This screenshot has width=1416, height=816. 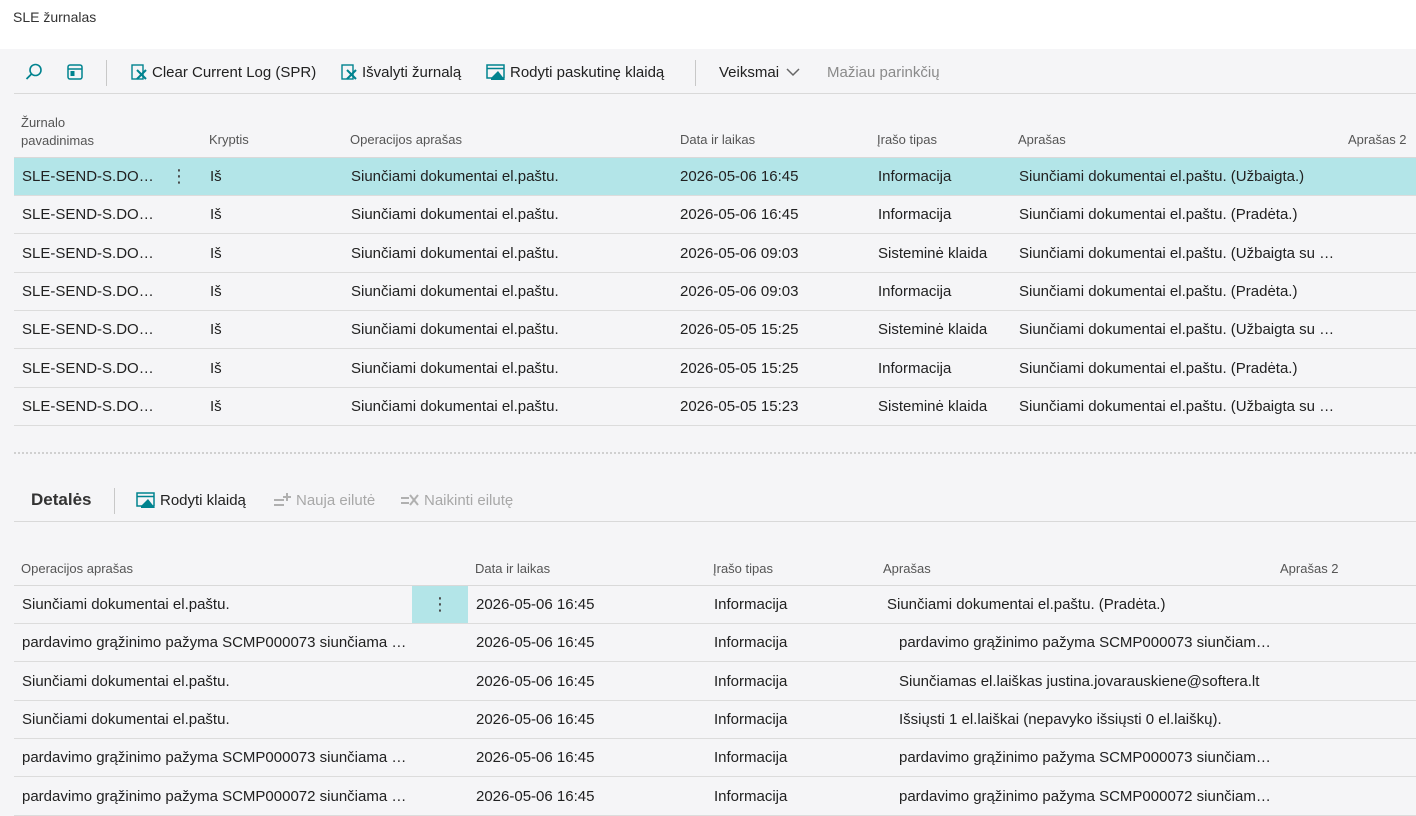 I want to click on maziau-parinkciu-button: Mažiau parinkčių, so click(x=883, y=72).